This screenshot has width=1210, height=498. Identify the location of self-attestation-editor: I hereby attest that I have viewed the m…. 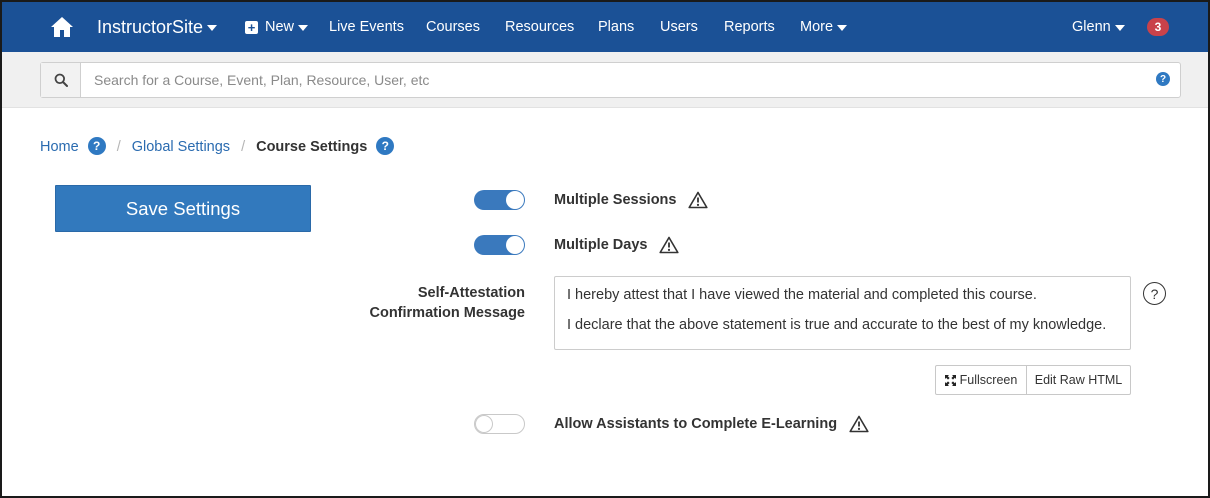
(842, 313).